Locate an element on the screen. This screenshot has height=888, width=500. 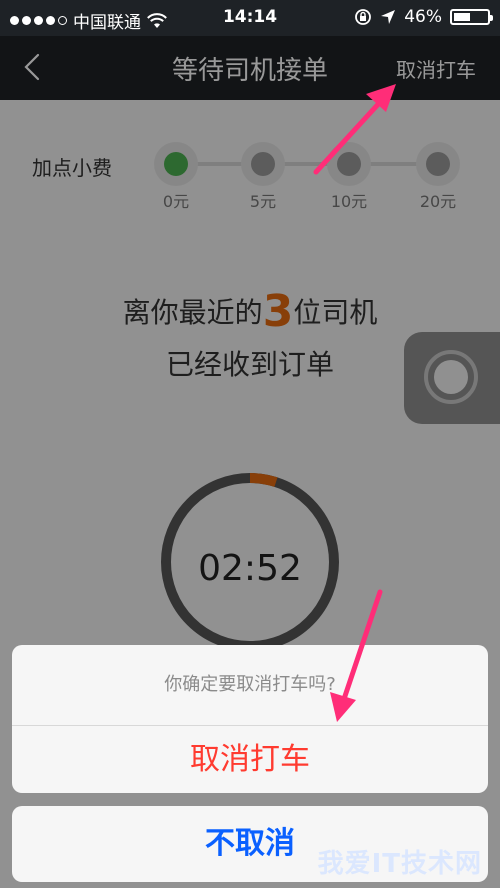
status-right: 46% is located at coordinates (423, 17).